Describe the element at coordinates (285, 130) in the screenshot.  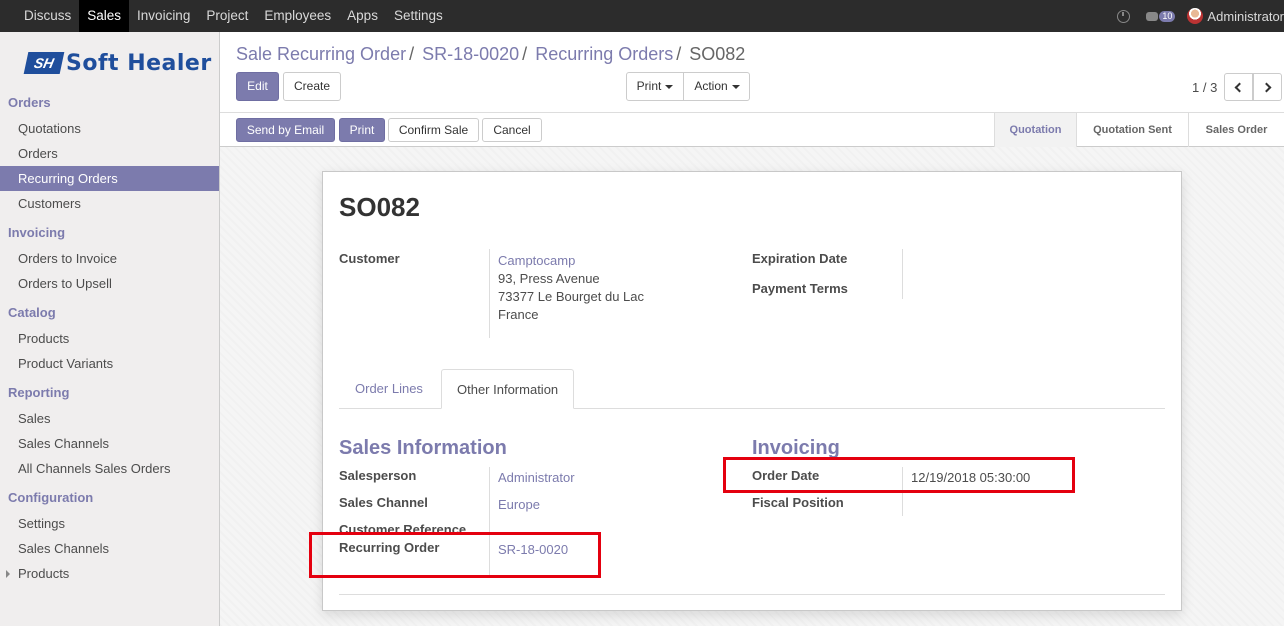
I see `send-by-email-button: Send by Email` at that location.